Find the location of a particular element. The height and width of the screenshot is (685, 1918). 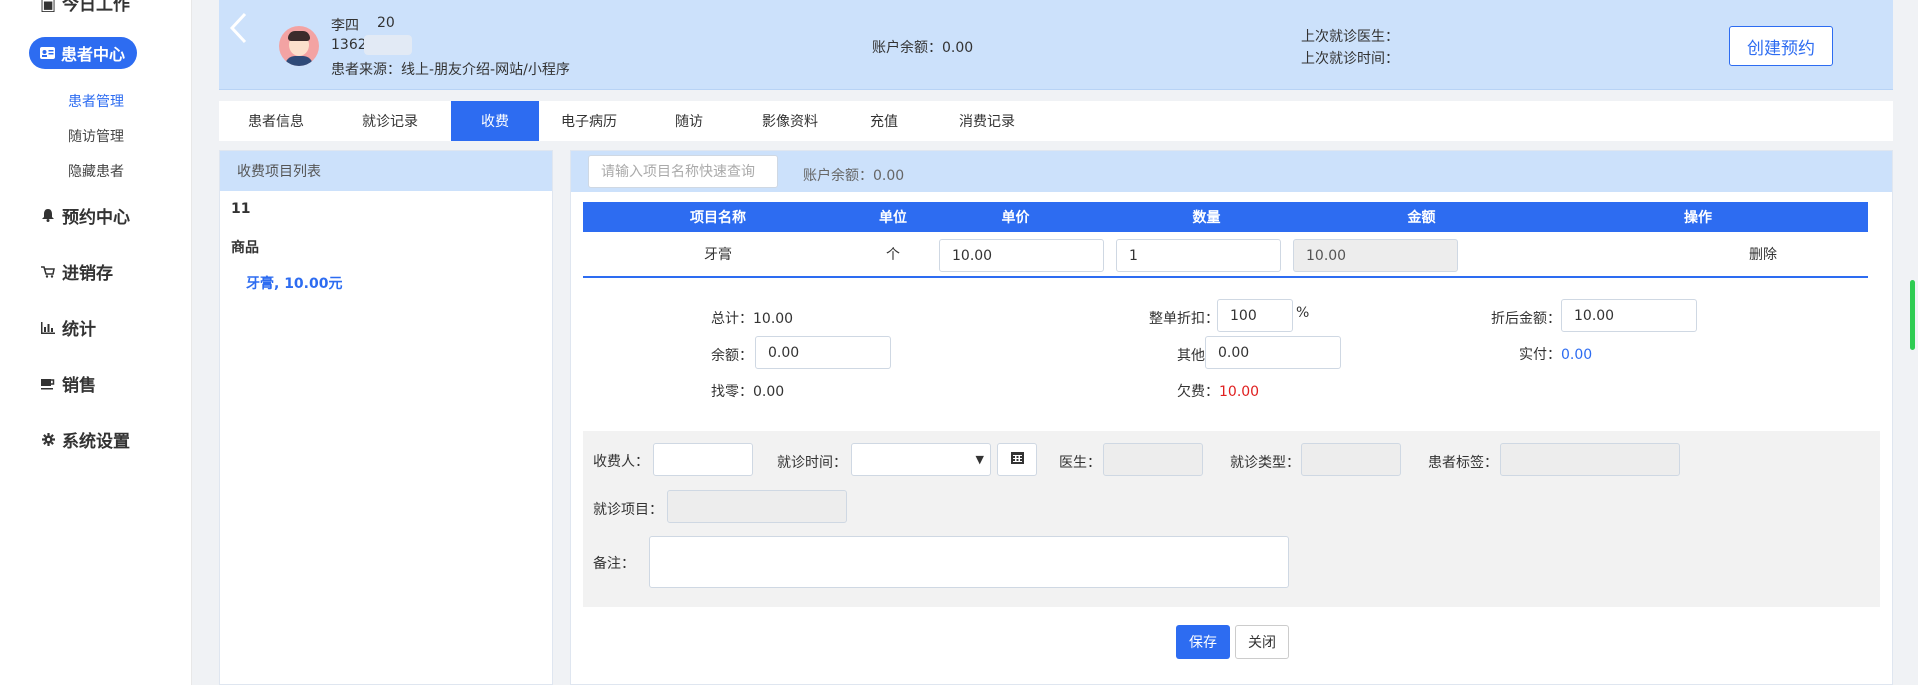

row-amount-input: 10.00 is located at coordinates (1375, 255).